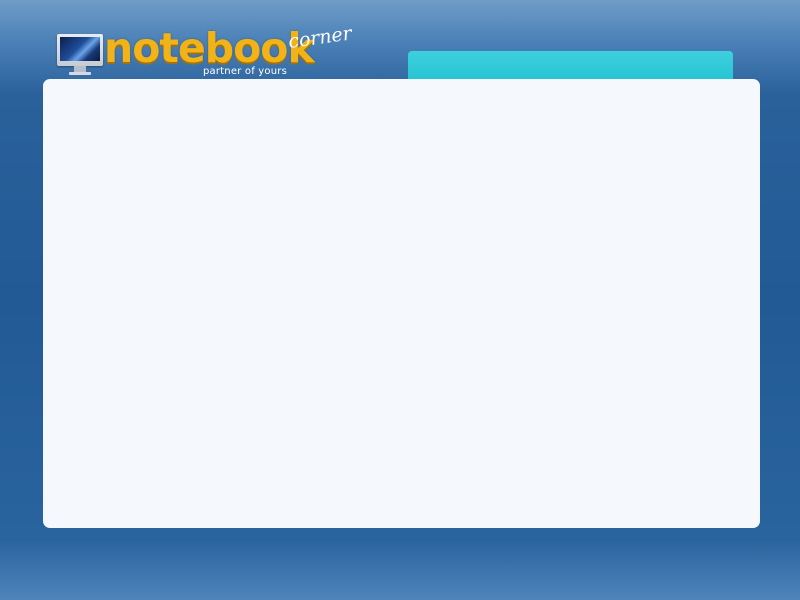  Describe the element at coordinates (245, 71) in the screenshot. I see `tagline: partner of yours` at that location.